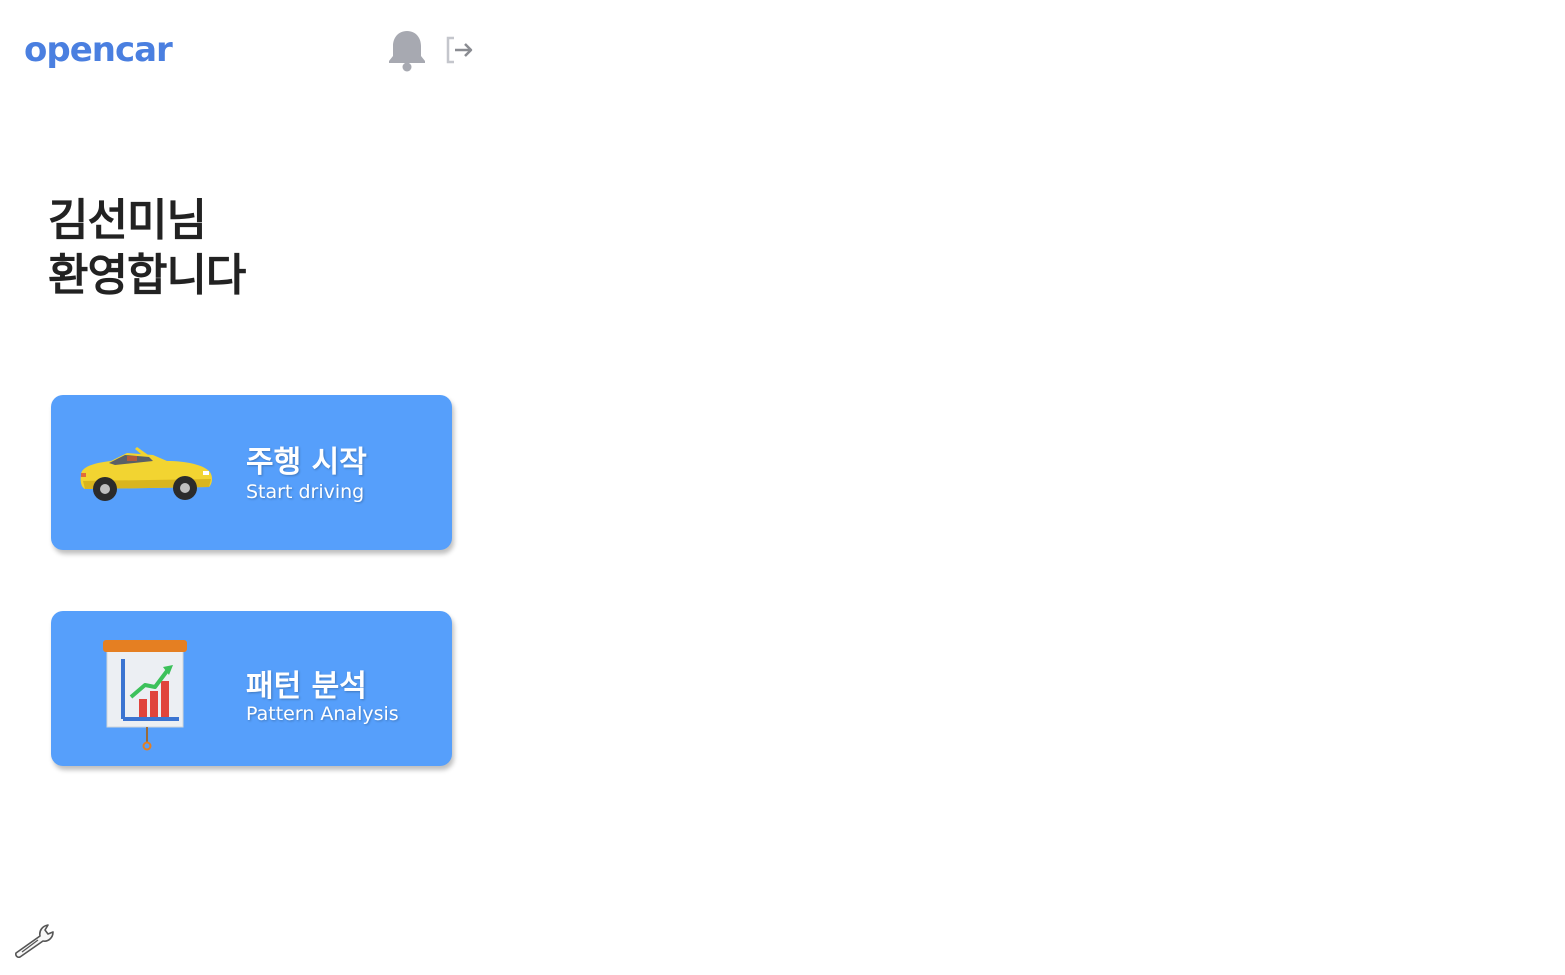 Image resolution: width=1565 pixels, height=975 pixels. What do you see at coordinates (306, 462) in the screenshot?
I see `start-driving-title: 주행 시작` at bounding box center [306, 462].